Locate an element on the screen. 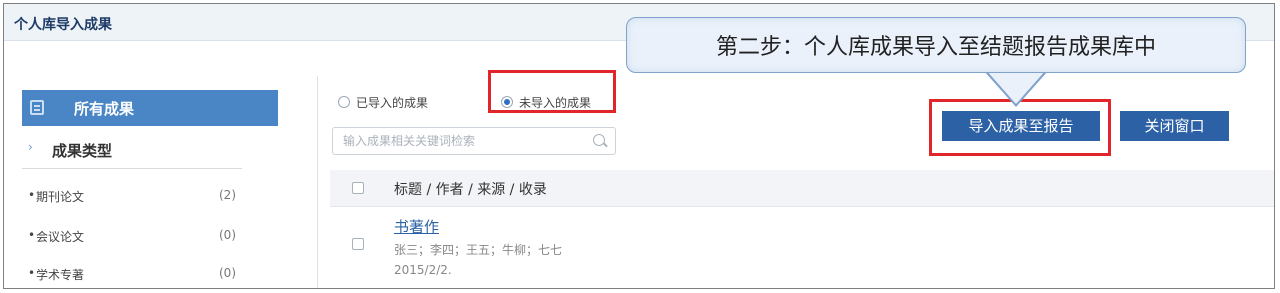 The height and width of the screenshot is (293, 1280). search-box is located at coordinates (474, 141).